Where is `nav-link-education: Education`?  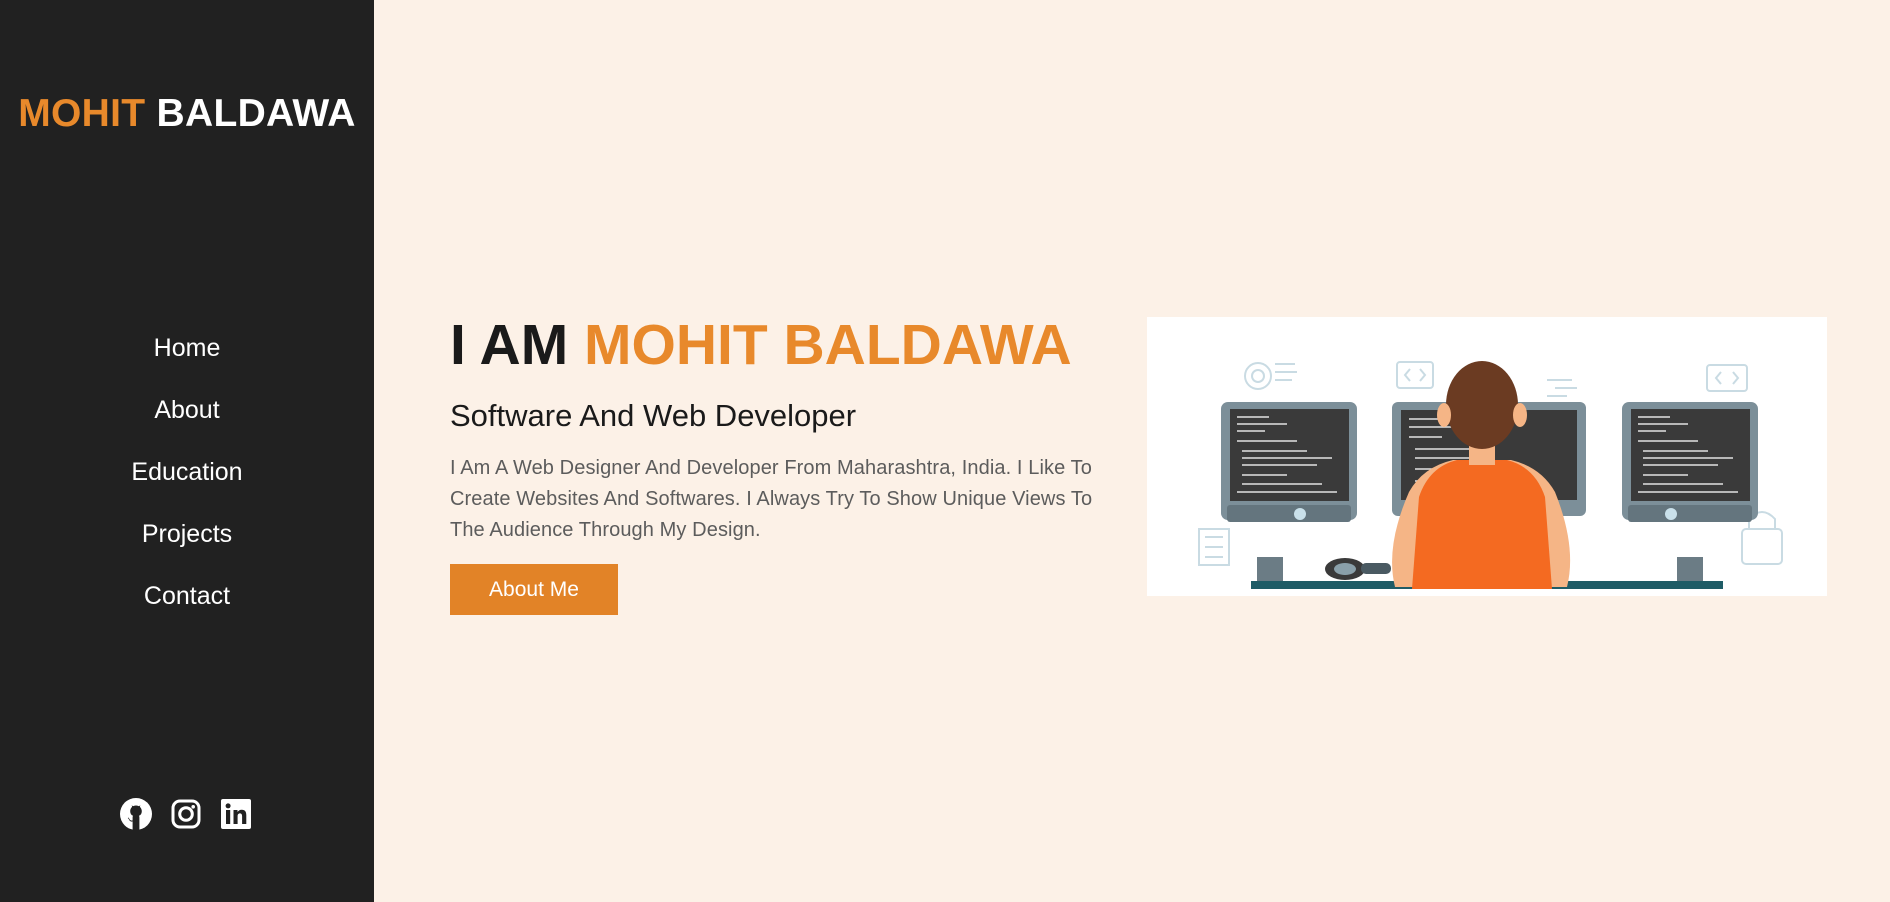 nav-link-education: Education is located at coordinates (187, 483).